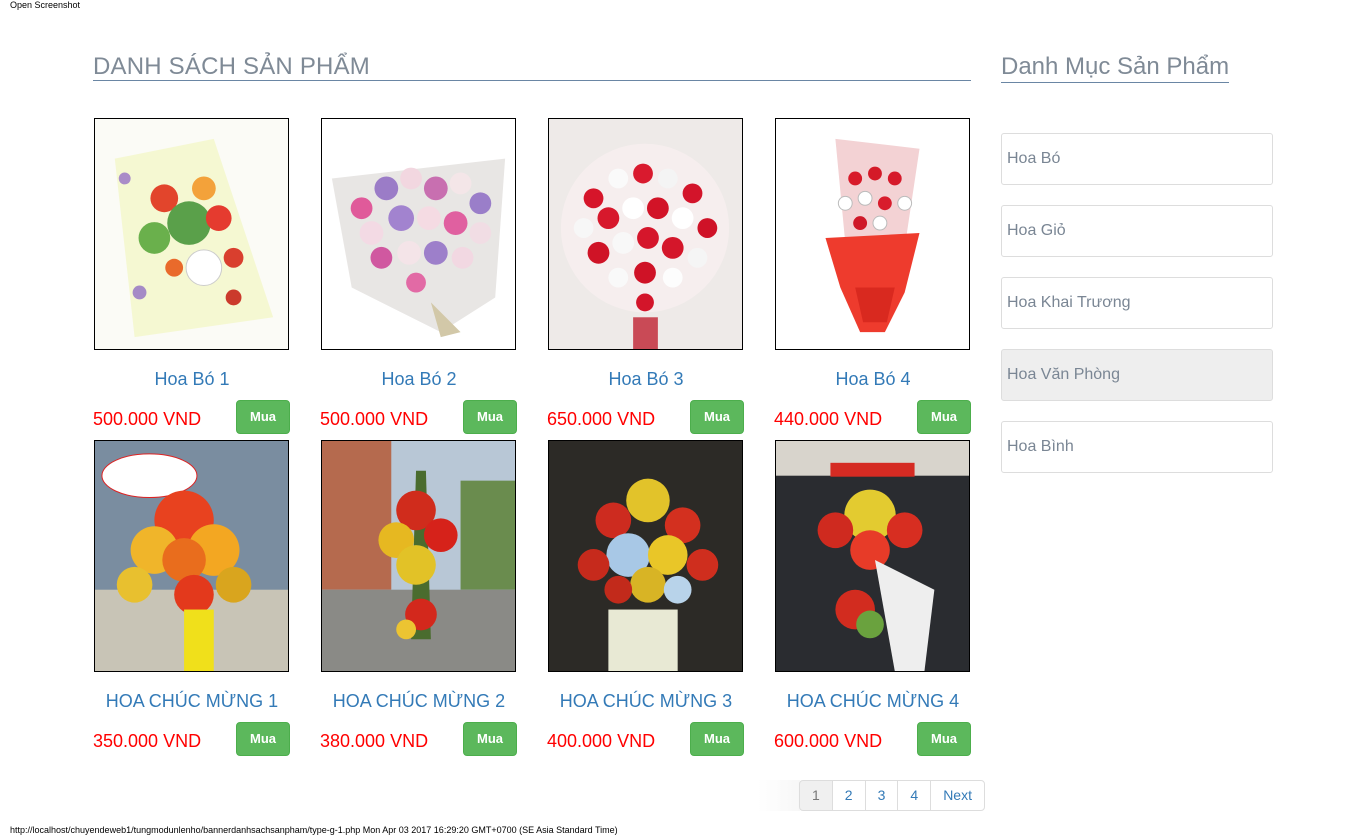 Image resolution: width=1349 pixels, height=836 pixels. I want to click on pagination-divider, so click(779, 795).